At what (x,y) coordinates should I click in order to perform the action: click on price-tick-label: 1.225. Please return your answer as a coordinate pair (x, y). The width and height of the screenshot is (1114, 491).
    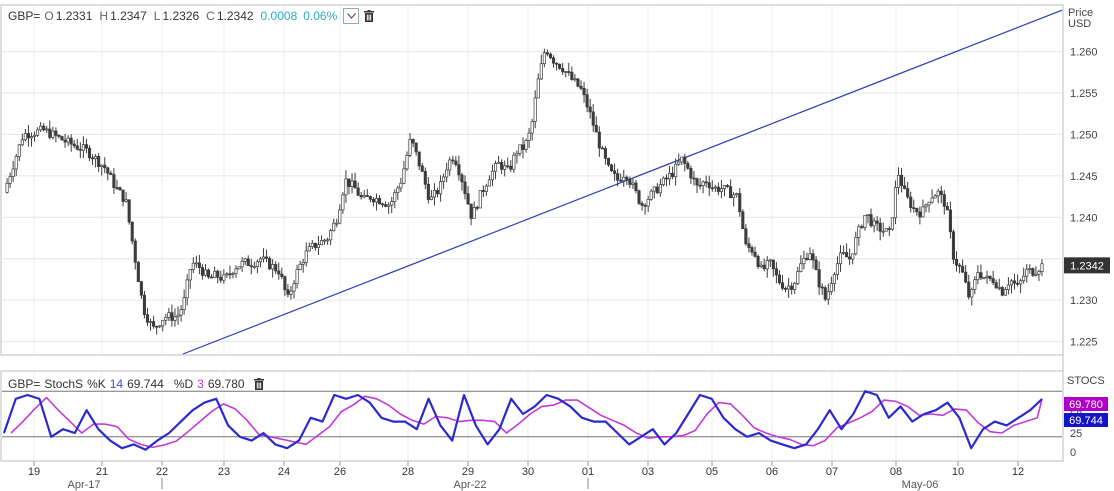
    Looking at the image, I should click on (1084, 343).